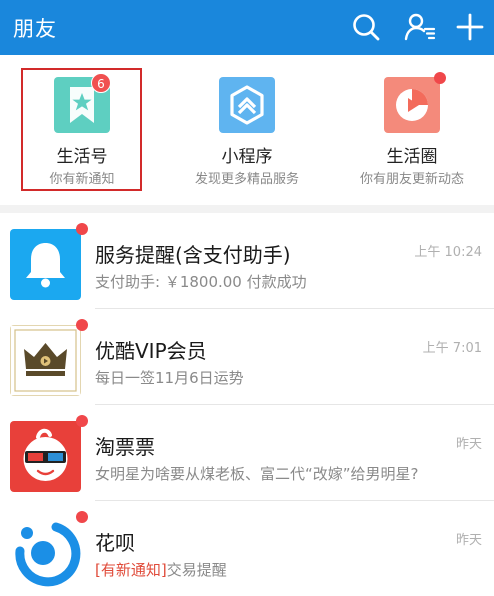 The image size is (494, 596). Describe the element at coordinates (45, 360) in the screenshot. I see `crown-icon` at that location.